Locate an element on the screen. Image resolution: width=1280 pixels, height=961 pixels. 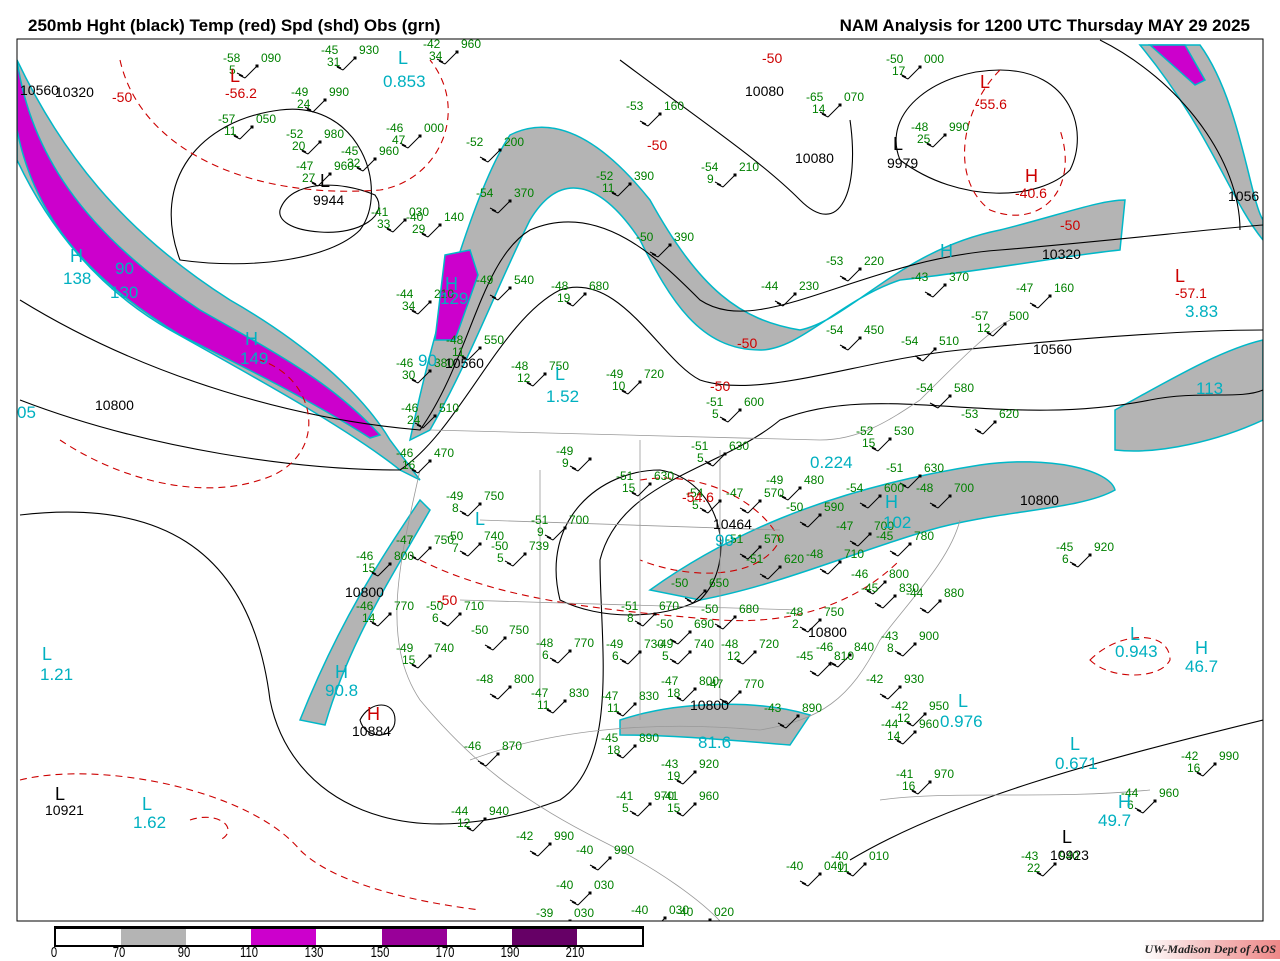
station-height: 710 is located at coordinates (474, 606).